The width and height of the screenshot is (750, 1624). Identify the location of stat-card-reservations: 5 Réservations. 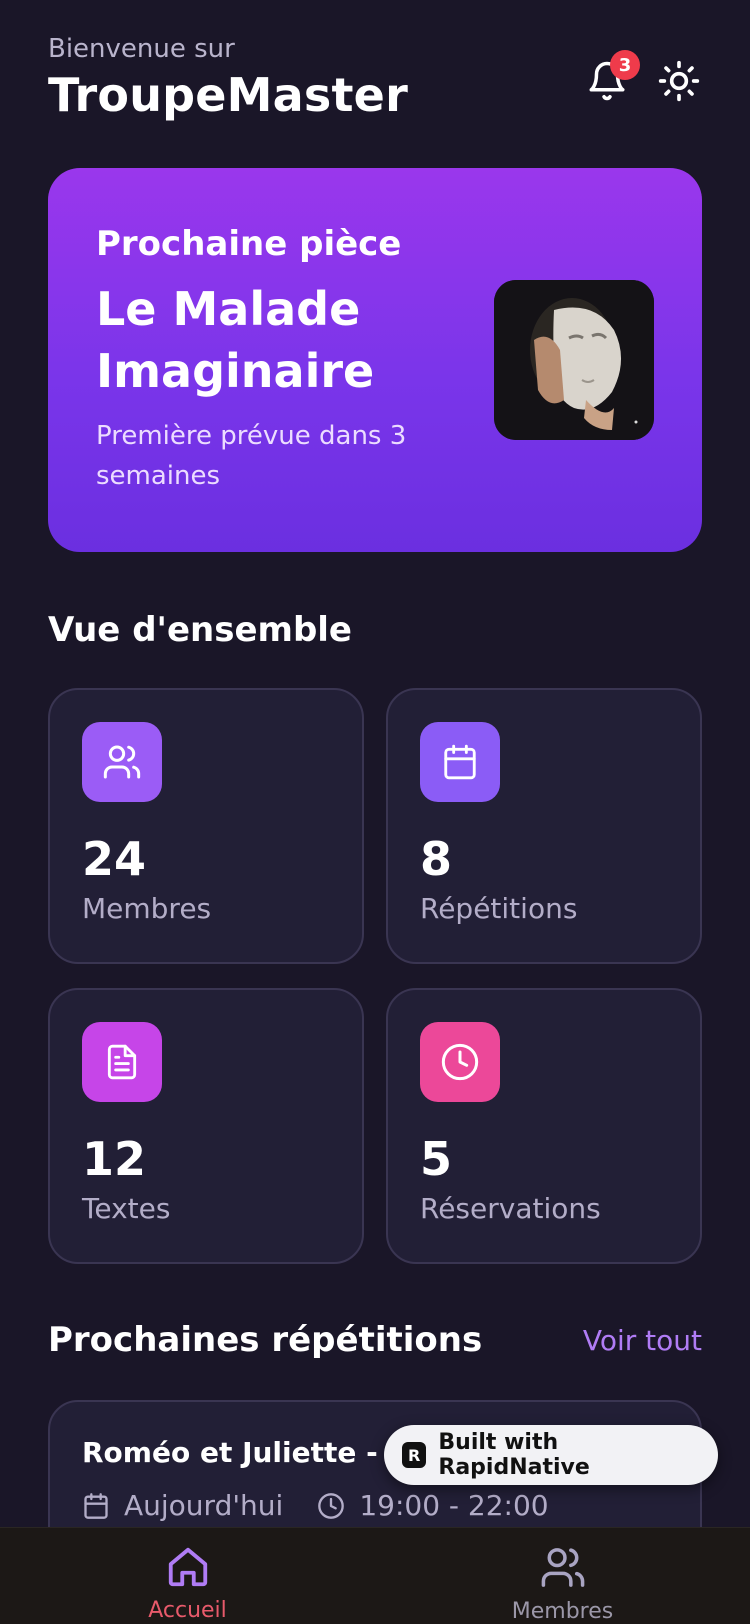
(544, 1126).